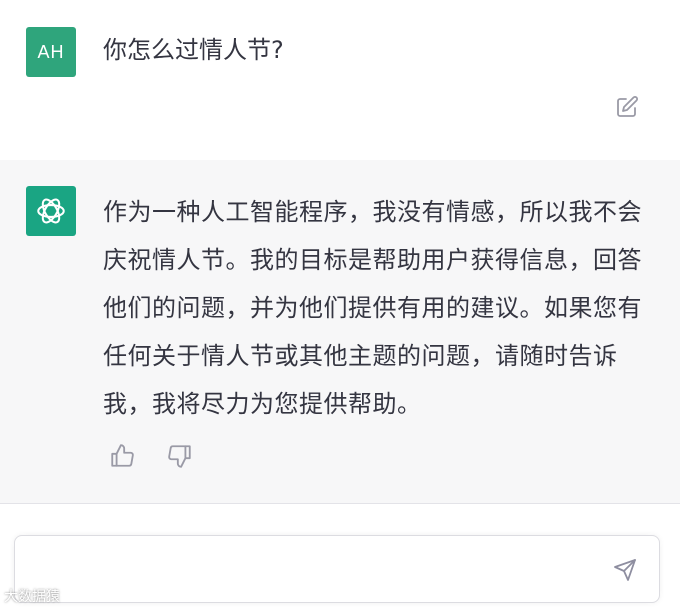 Image resolution: width=680 pixels, height=609 pixels. I want to click on send-icon, so click(625, 570).